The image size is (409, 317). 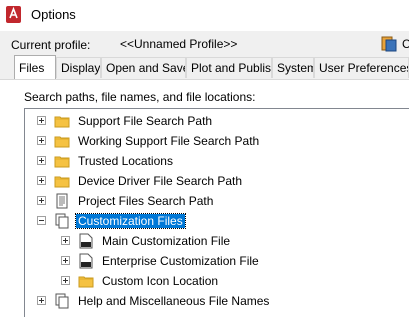 What do you see at coordinates (160, 281) in the screenshot?
I see `tree-node-label: Custom Icon Location` at bounding box center [160, 281].